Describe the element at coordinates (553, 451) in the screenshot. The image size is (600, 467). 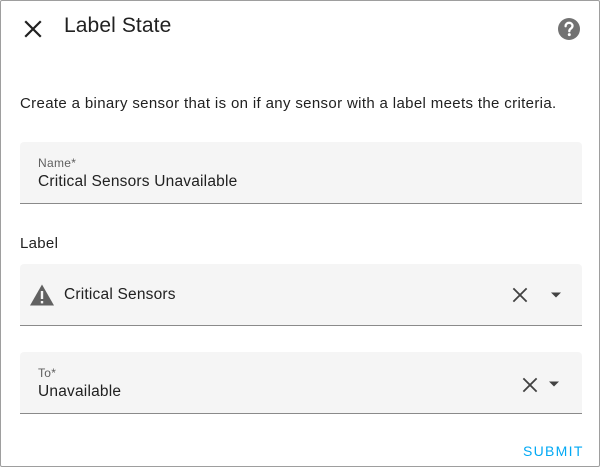
I see `submit-button: SUBMIT` at that location.